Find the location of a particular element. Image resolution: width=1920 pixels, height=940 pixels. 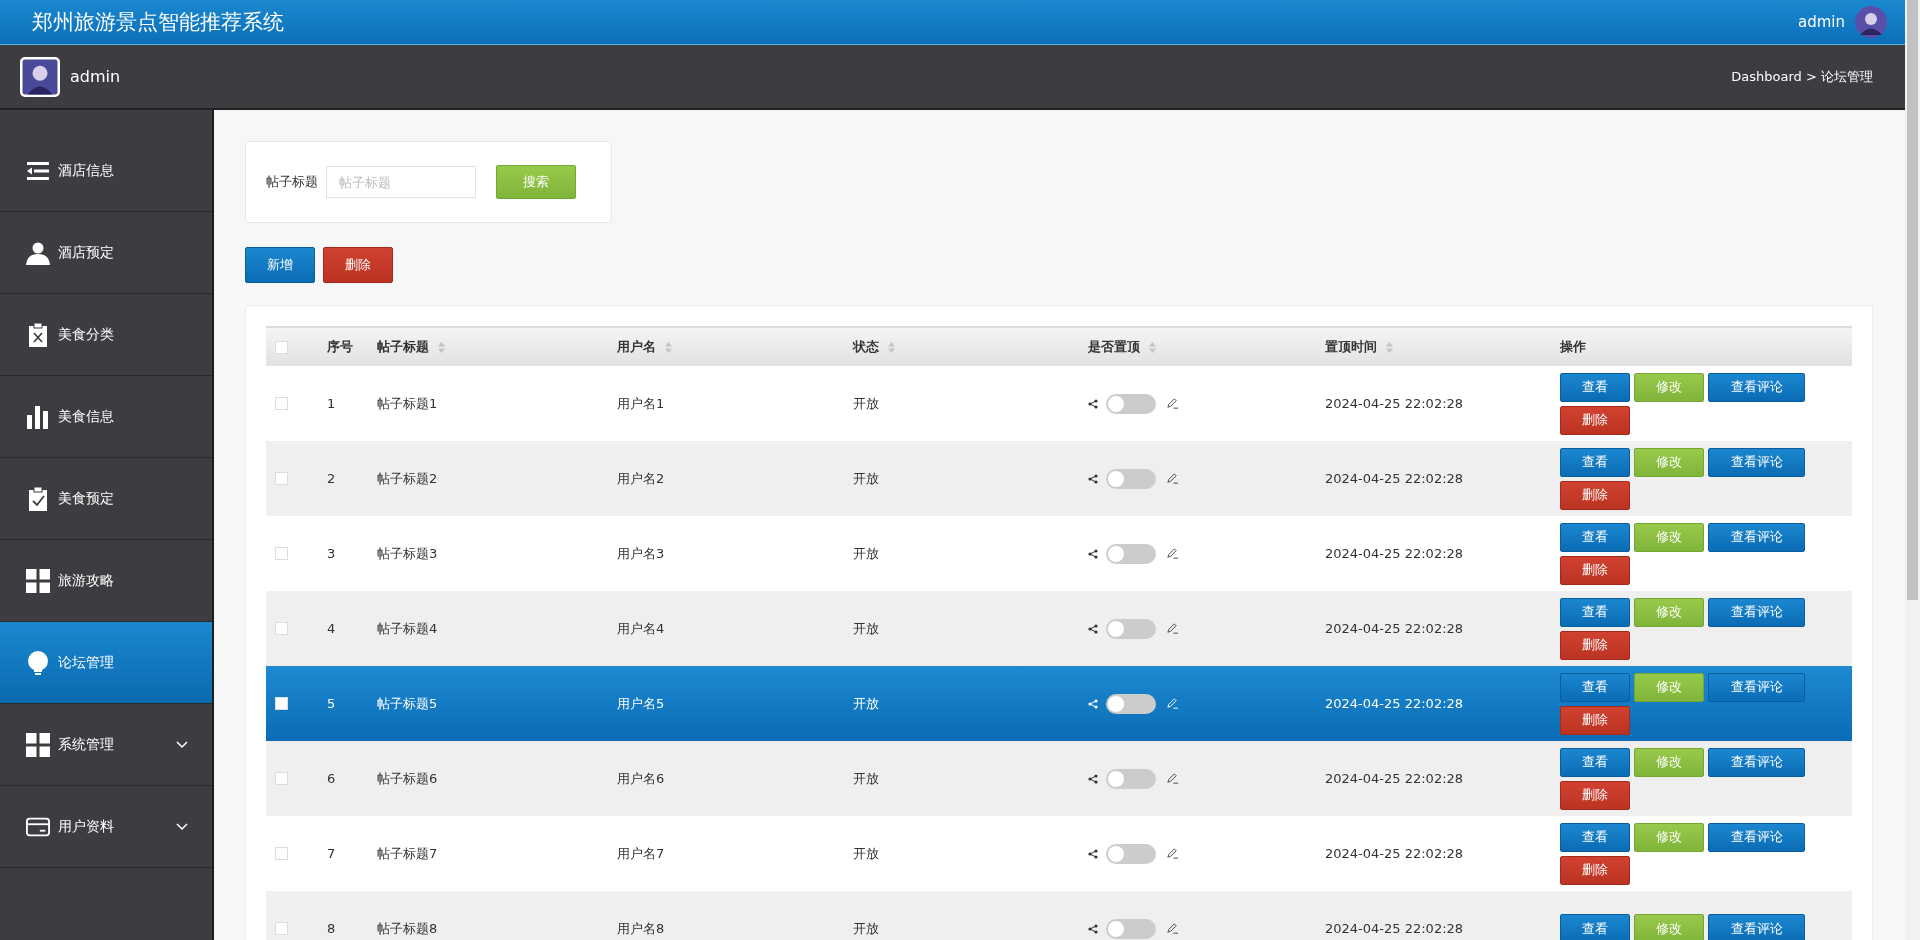

table-cell: 帖子标题1 is located at coordinates (407, 403).